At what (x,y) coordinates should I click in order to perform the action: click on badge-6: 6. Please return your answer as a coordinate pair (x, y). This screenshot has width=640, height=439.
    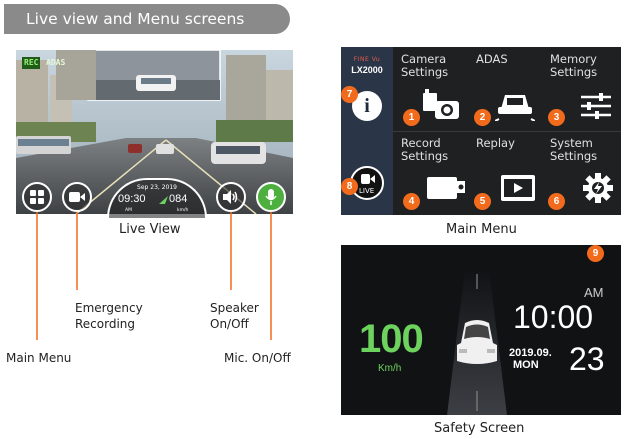
    Looking at the image, I should click on (556, 201).